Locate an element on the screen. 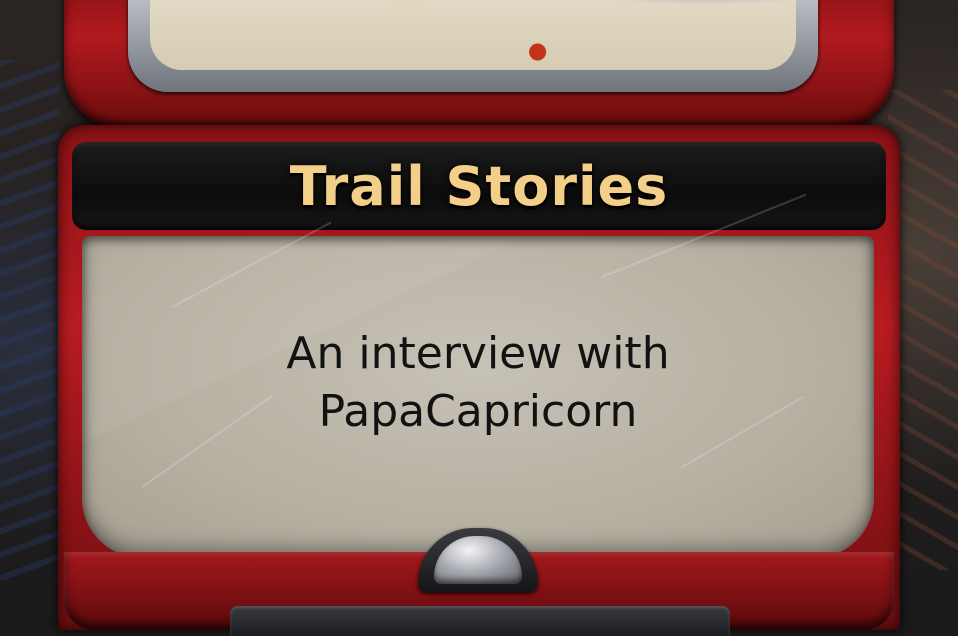  card-title-bar: Trail Stories is located at coordinates (479, 186).